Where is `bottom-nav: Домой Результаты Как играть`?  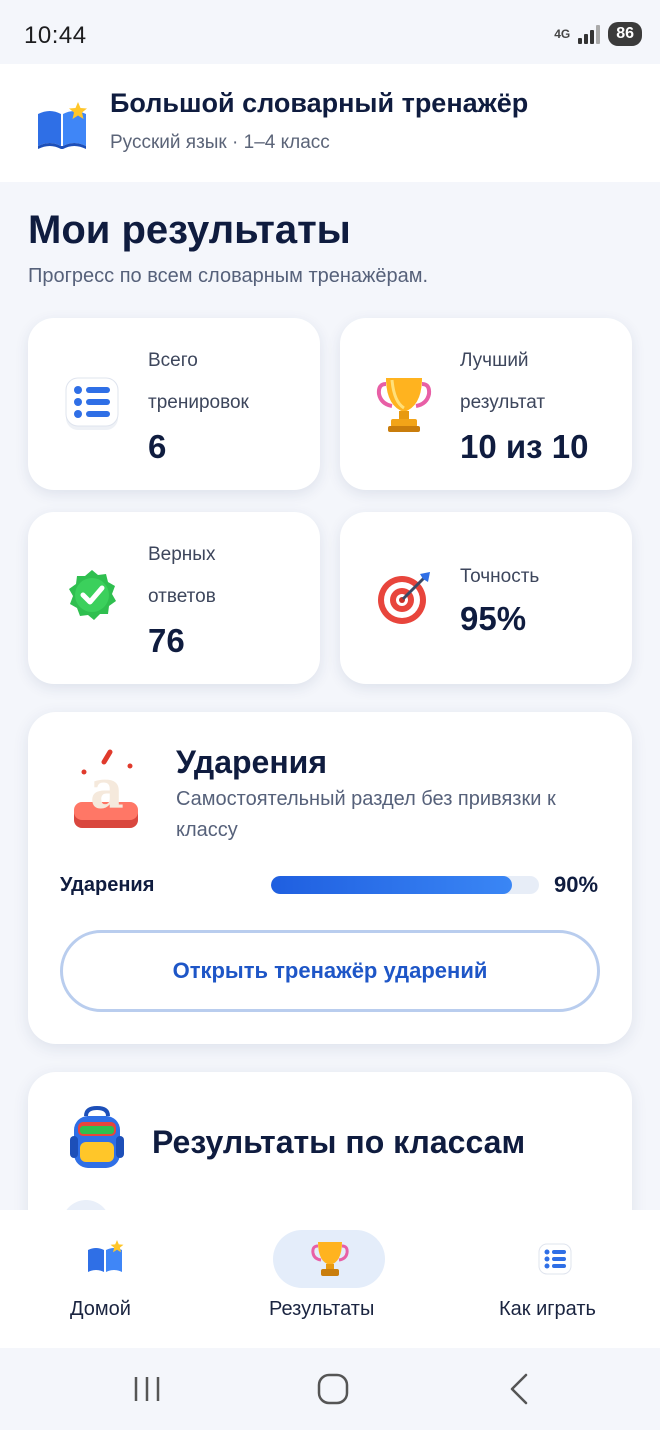
bottom-nav: Домой Результаты Как играть is located at coordinates (330, 1279).